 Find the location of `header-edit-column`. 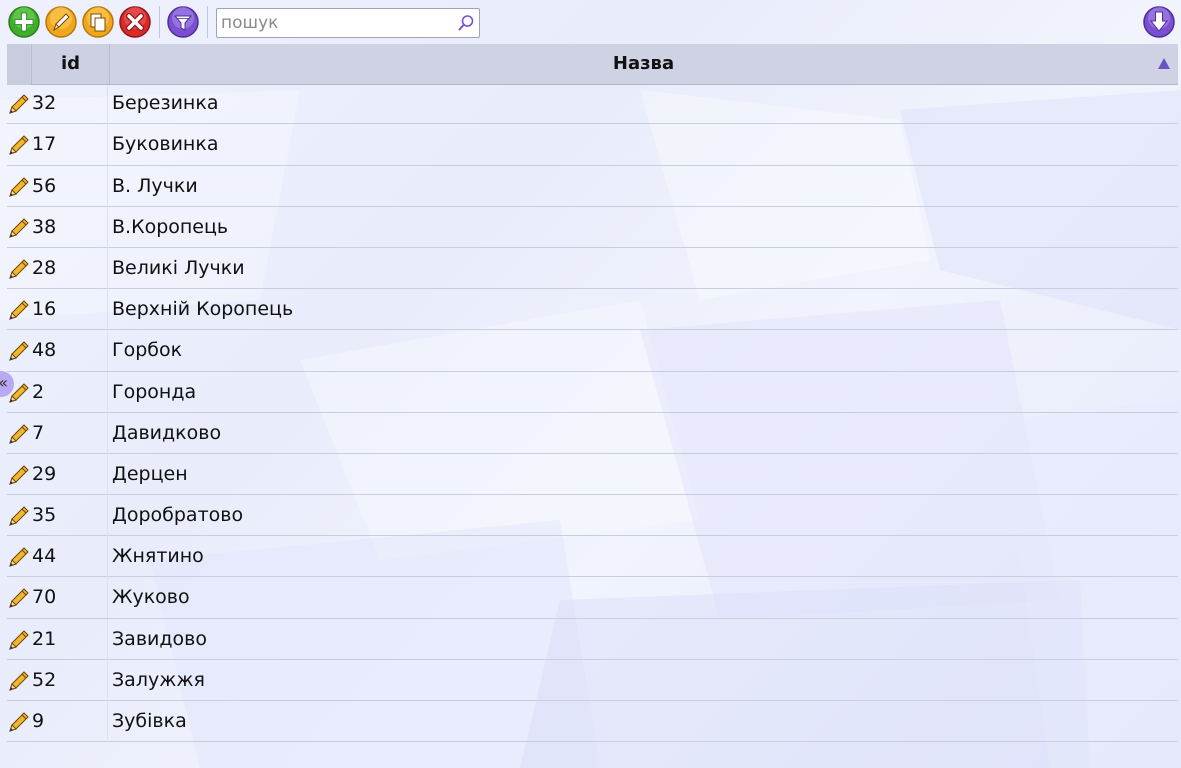

header-edit-column is located at coordinates (18, 64).